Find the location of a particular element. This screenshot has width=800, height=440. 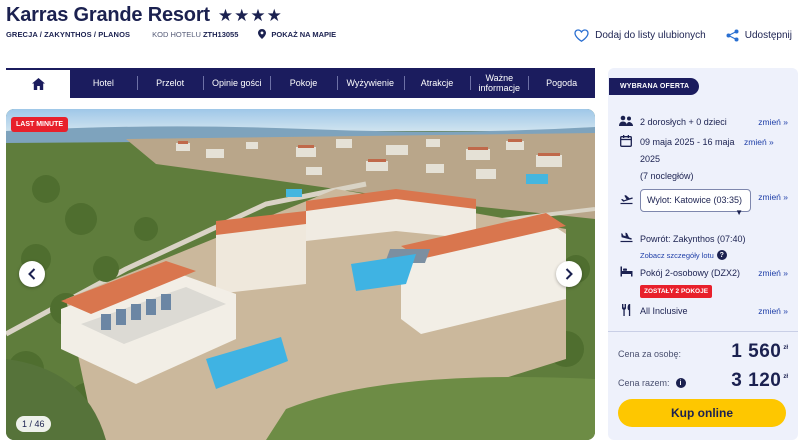

gallery-next-button is located at coordinates (569, 274).